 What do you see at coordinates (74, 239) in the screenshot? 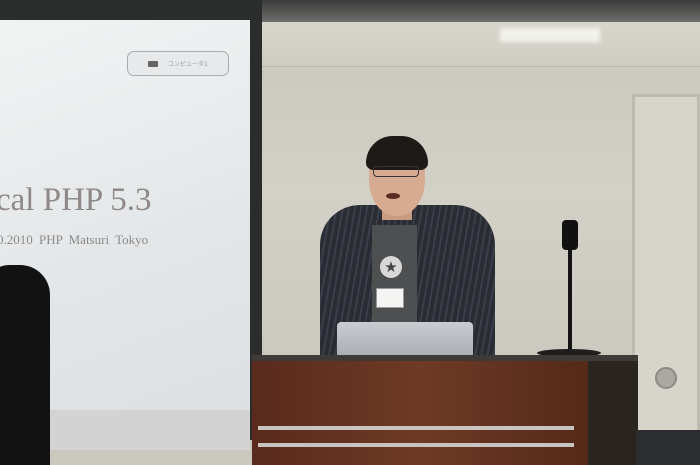
I see `slide-subtitle: 0.2010 PHP Matsuri Tokyo` at bounding box center [74, 239].